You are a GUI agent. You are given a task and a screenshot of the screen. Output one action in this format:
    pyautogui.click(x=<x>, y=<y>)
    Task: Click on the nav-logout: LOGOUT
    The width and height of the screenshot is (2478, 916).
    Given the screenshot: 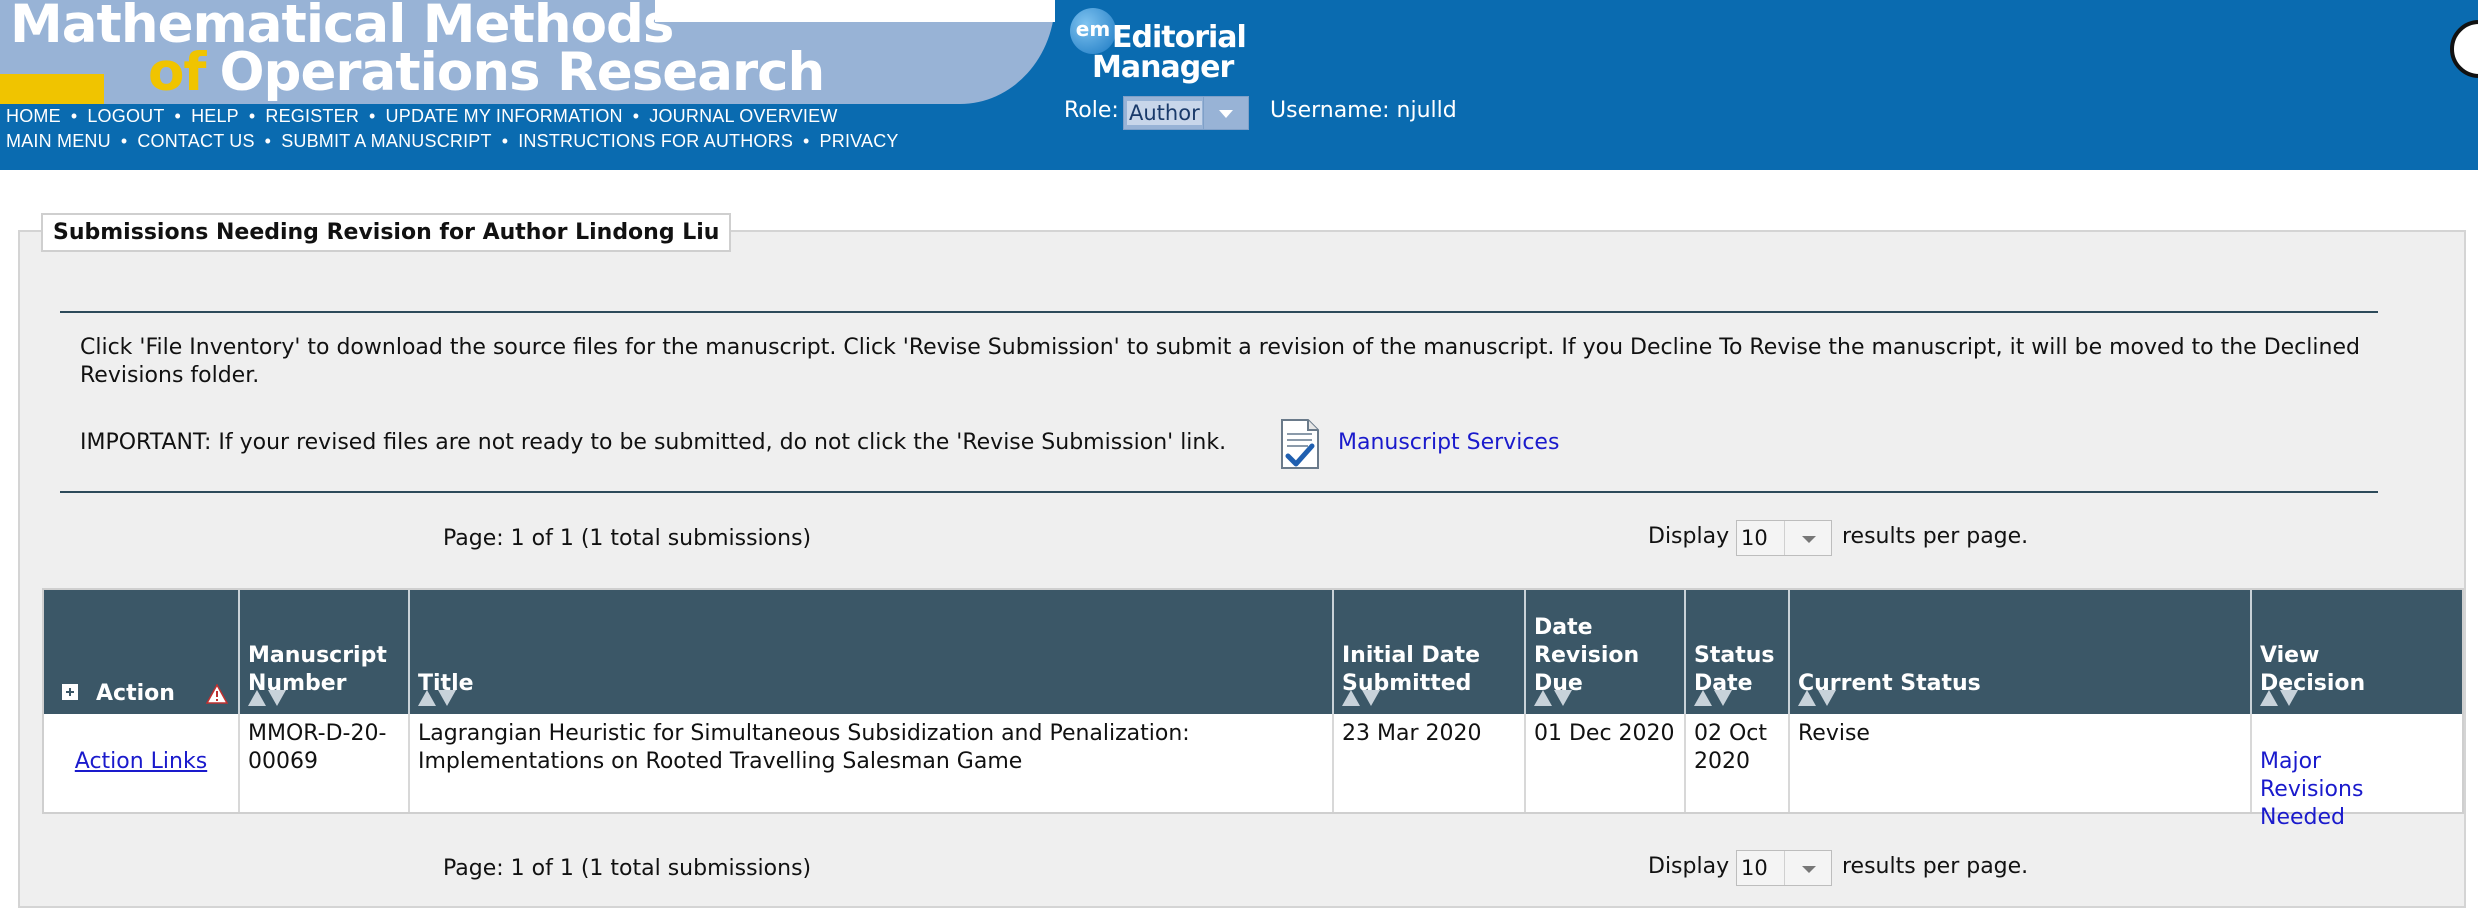 What is the action you would take?
    pyautogui.click(x=125, y=116)
    